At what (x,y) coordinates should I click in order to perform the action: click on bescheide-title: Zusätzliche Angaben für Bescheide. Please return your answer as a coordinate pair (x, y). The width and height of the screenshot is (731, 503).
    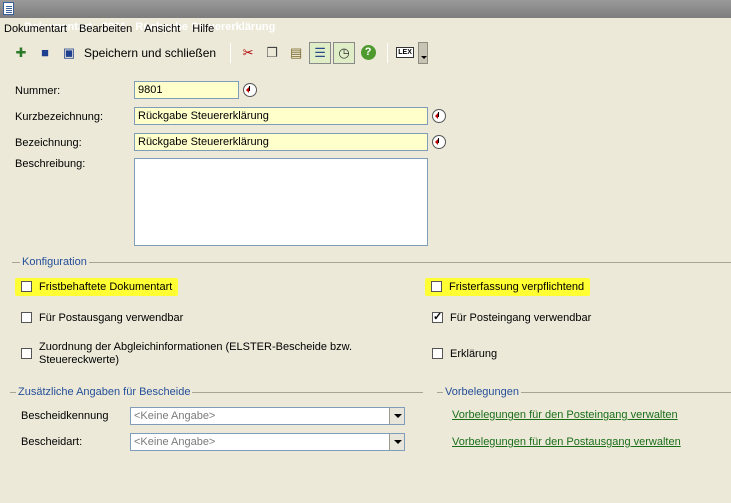
    Looking at the image, I should click on (104, 392).